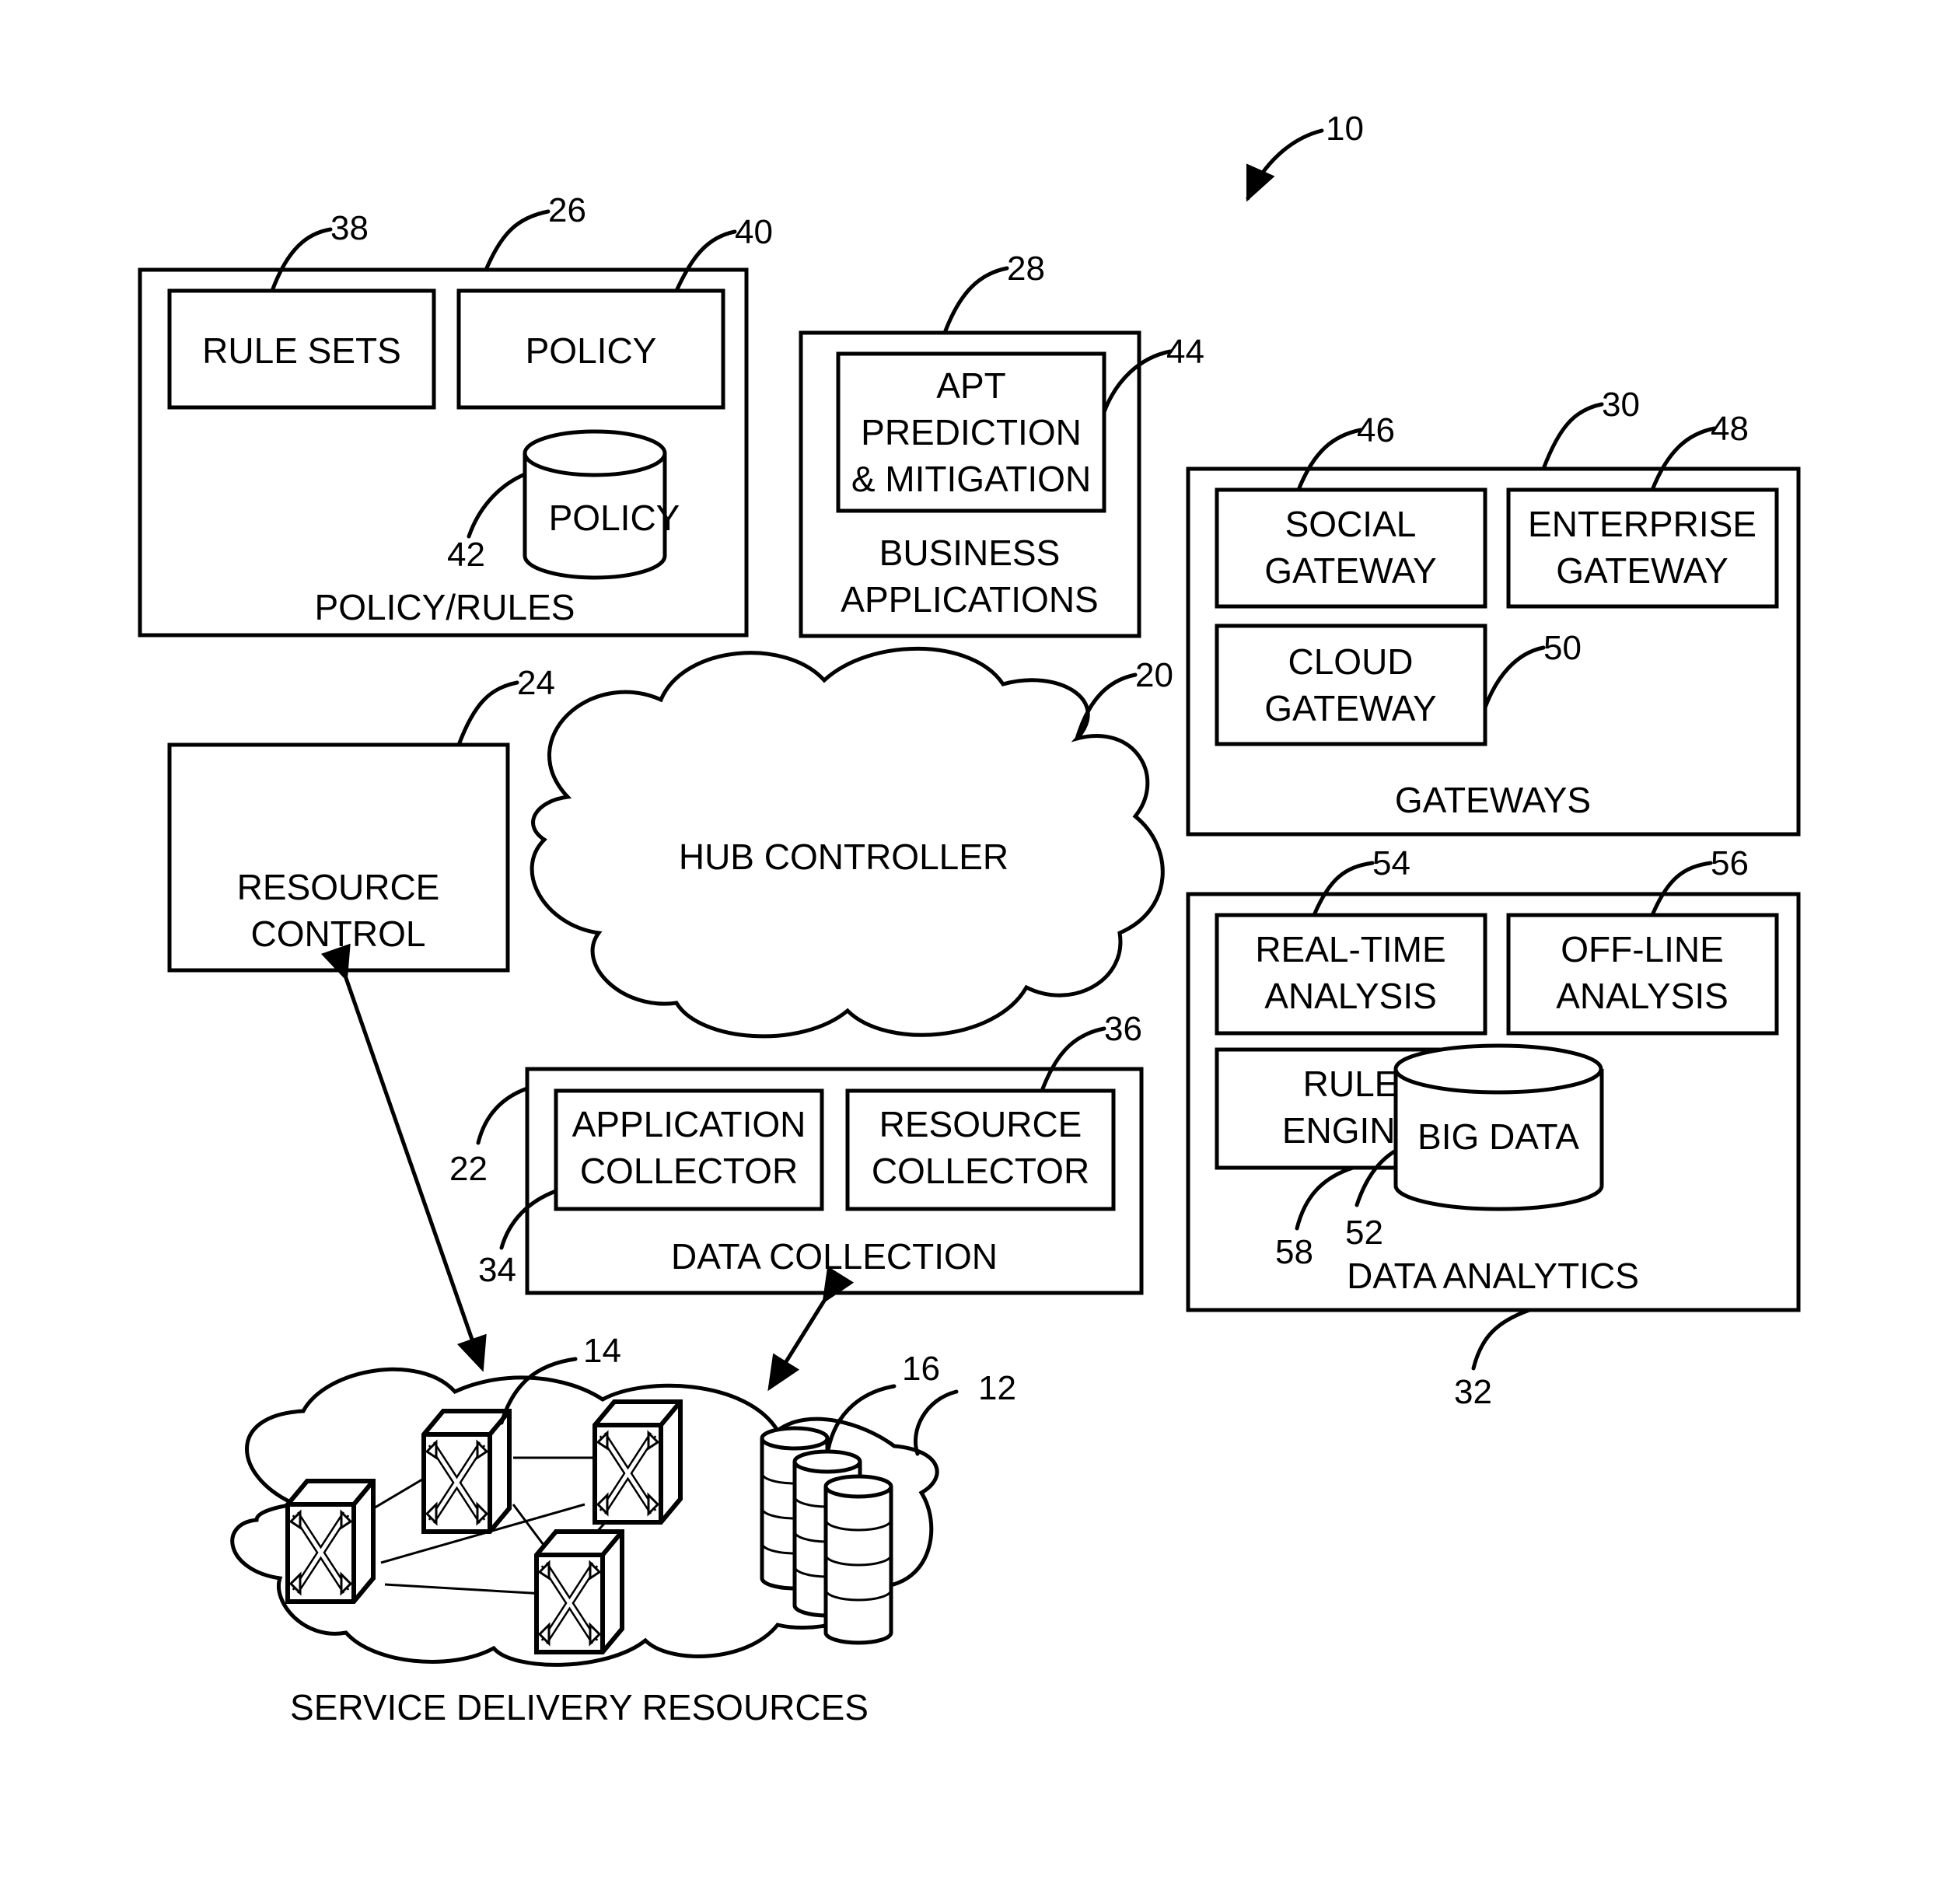 The image size is (1947, 1904). What do you see at coordinates (1350, 661) in the screenshot?
I see `cloud-gateway-line1: CLOUD` at bounding box center [1350, 661].